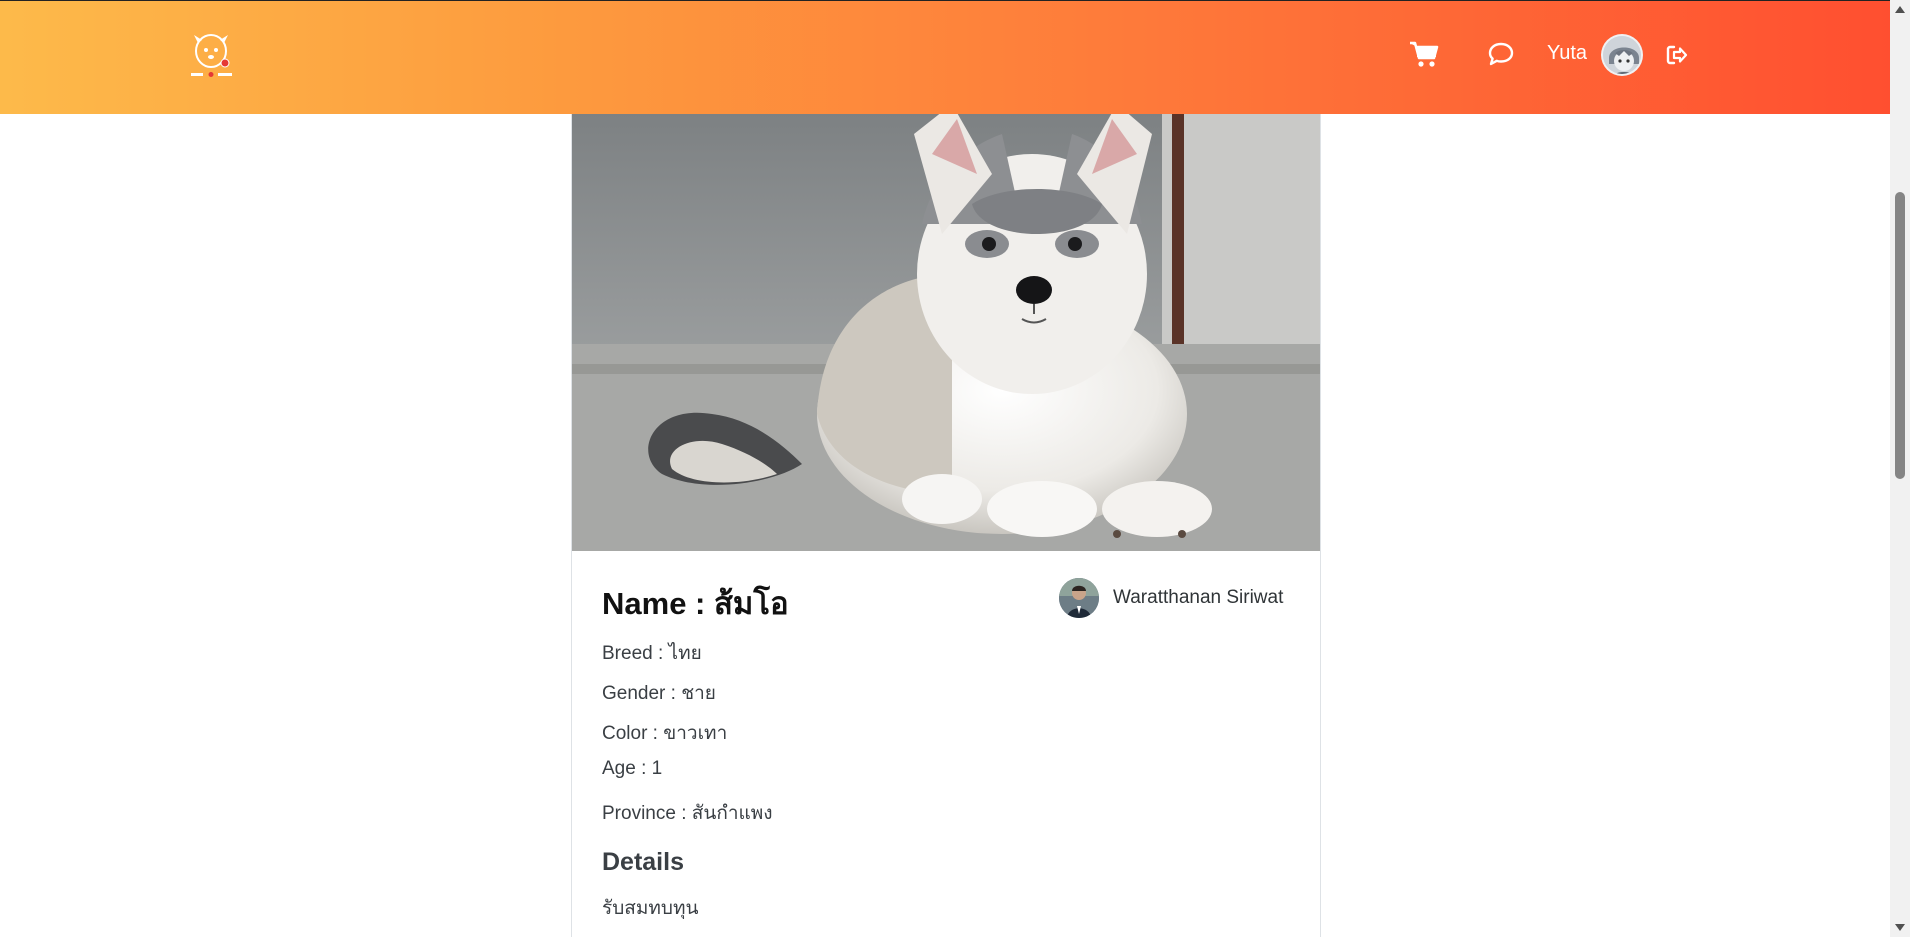 The width and height of the screenshot is (1910, 937). Describe the element at coordinates (1900, 335) in the screenshot. I see `scrollbar-thumb` at that location.